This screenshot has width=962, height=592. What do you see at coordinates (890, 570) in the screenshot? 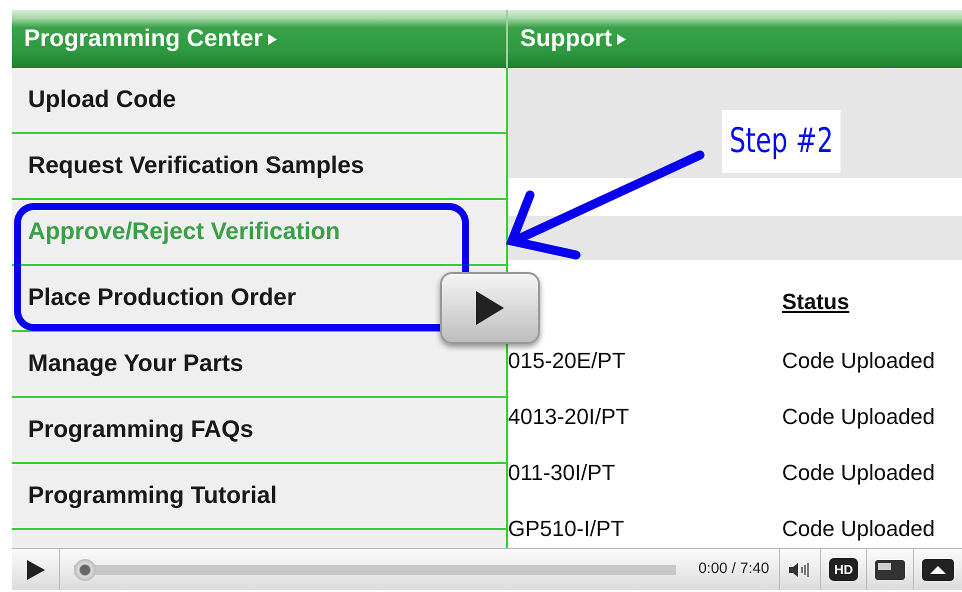
I see `popout-icon` at bounding box center [890, 570].